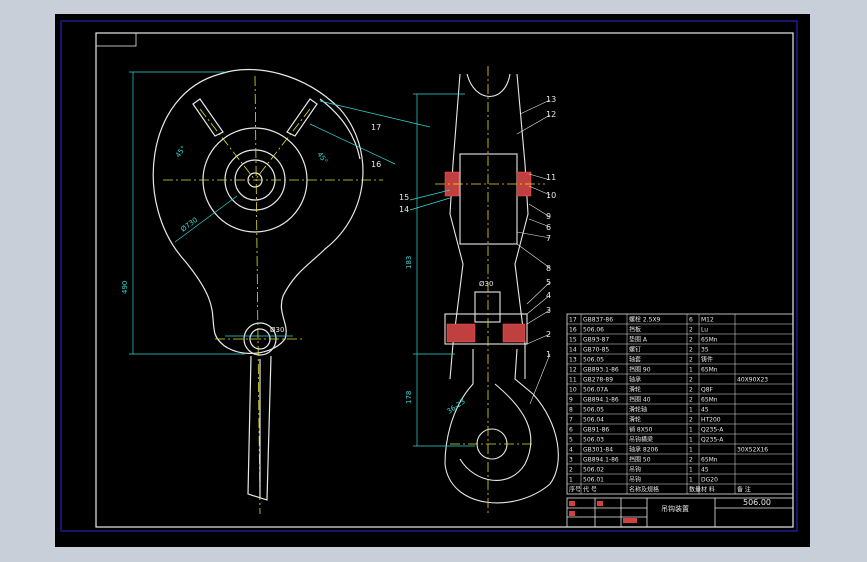  I want to click on bom-cell: GB301-84, so click(598, 450).